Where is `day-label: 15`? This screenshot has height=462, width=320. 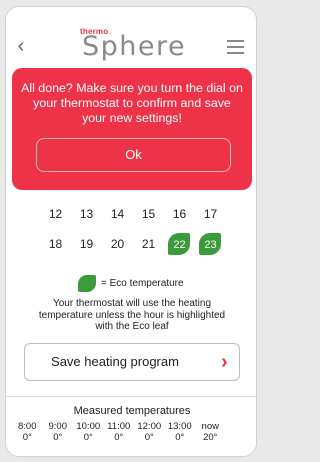
day-label: 15 is located at coordinates (148, 214).